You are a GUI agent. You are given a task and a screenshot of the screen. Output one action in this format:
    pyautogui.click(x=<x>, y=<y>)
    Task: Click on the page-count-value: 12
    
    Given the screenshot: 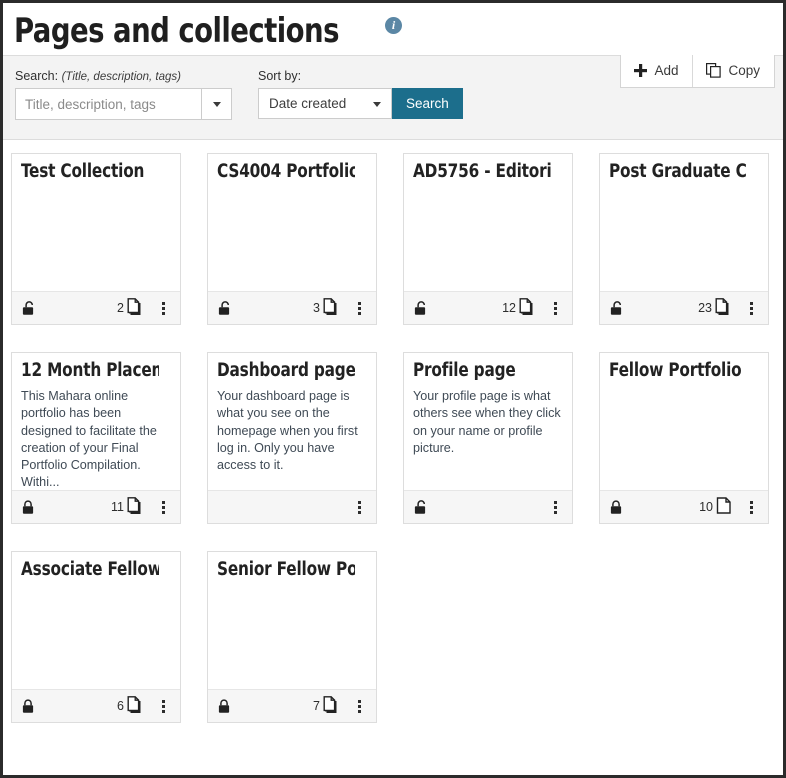 What is the action you would take?
    pyautogui.click(x=509, y=308)
    